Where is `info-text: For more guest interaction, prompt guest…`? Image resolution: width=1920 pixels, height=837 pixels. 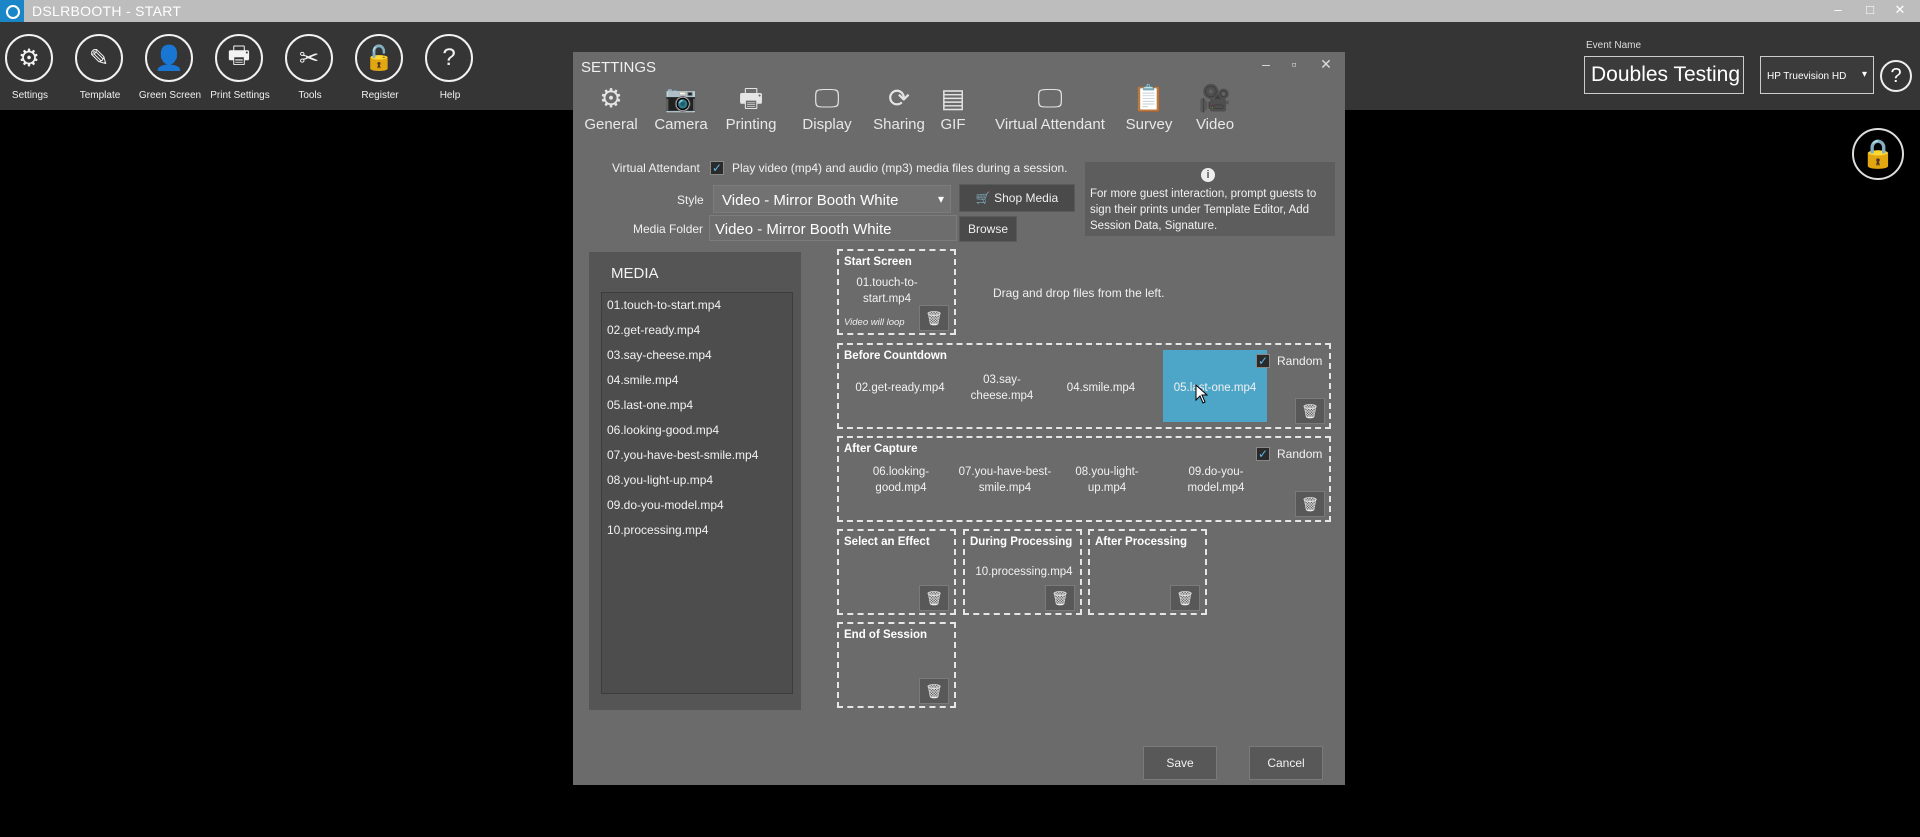 info-text: For more guest interaction, prompt guest… is located at coordinates (1203, 210).